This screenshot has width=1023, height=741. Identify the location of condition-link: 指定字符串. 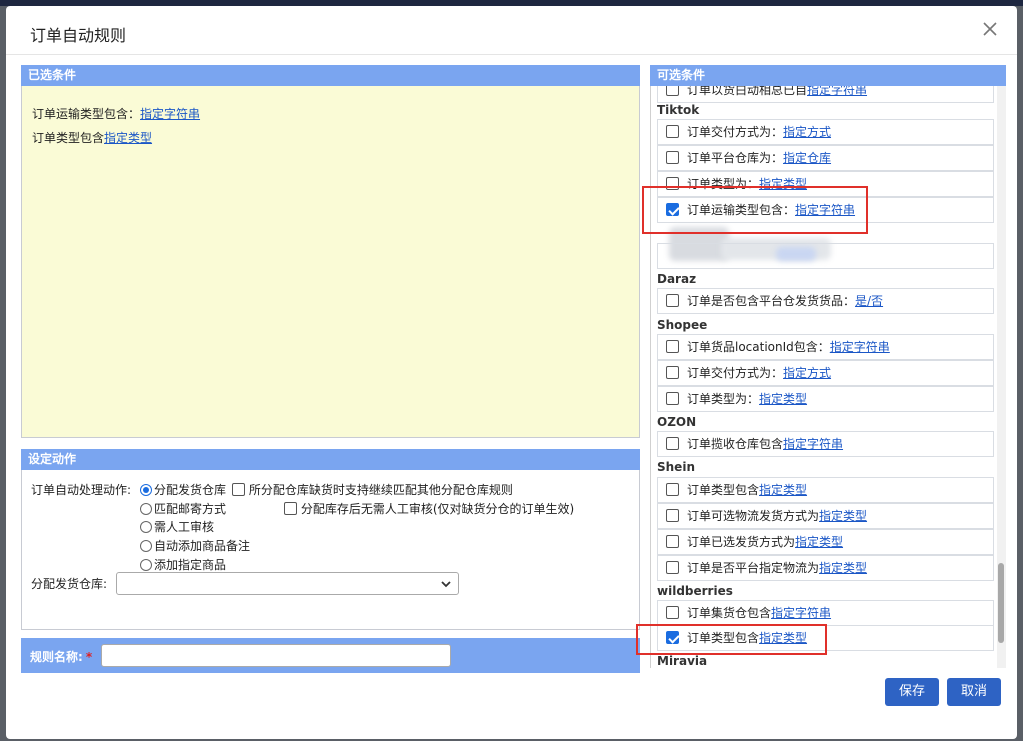
(170, 114).